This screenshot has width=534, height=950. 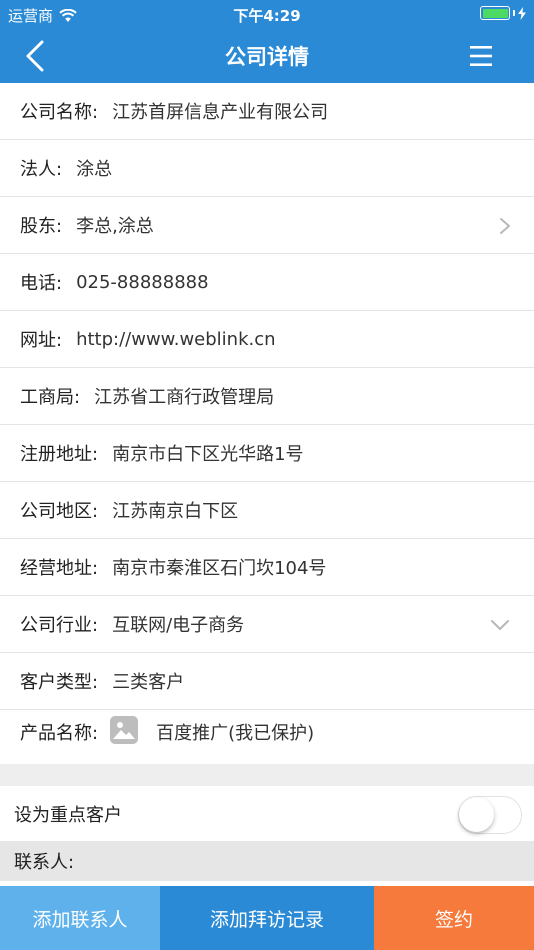 What do you see at coordinates (514, 13) in the screenshot?
I see `battery-tip` at bounding box center [514, 13].